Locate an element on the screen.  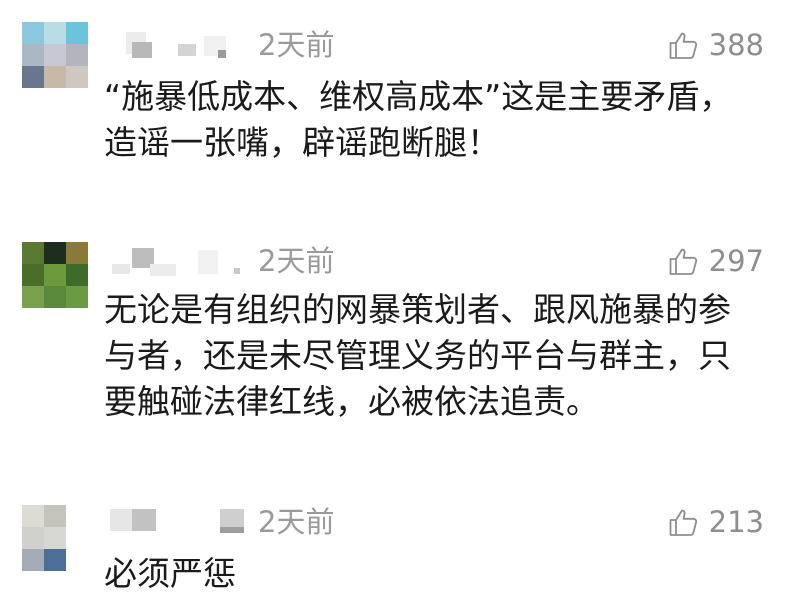
like-button: 388 is located at coordinates (715, 45).